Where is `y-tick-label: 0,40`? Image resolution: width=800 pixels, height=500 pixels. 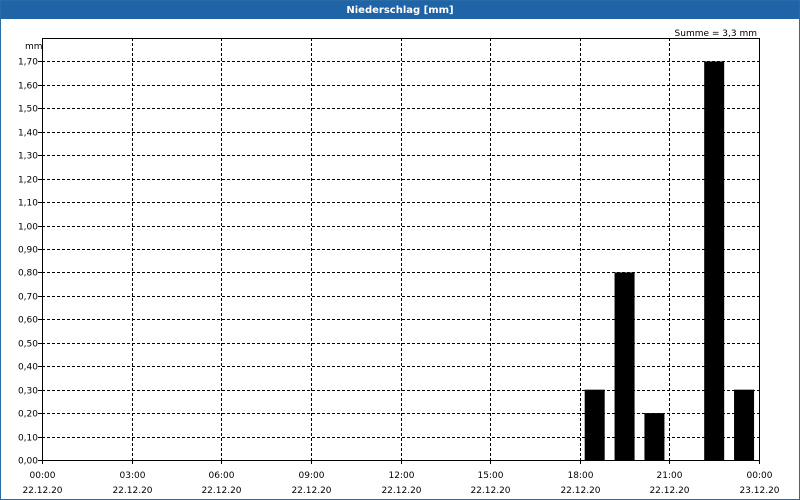 y-tick-label: 0,40 is located at coordinates (28, 368).